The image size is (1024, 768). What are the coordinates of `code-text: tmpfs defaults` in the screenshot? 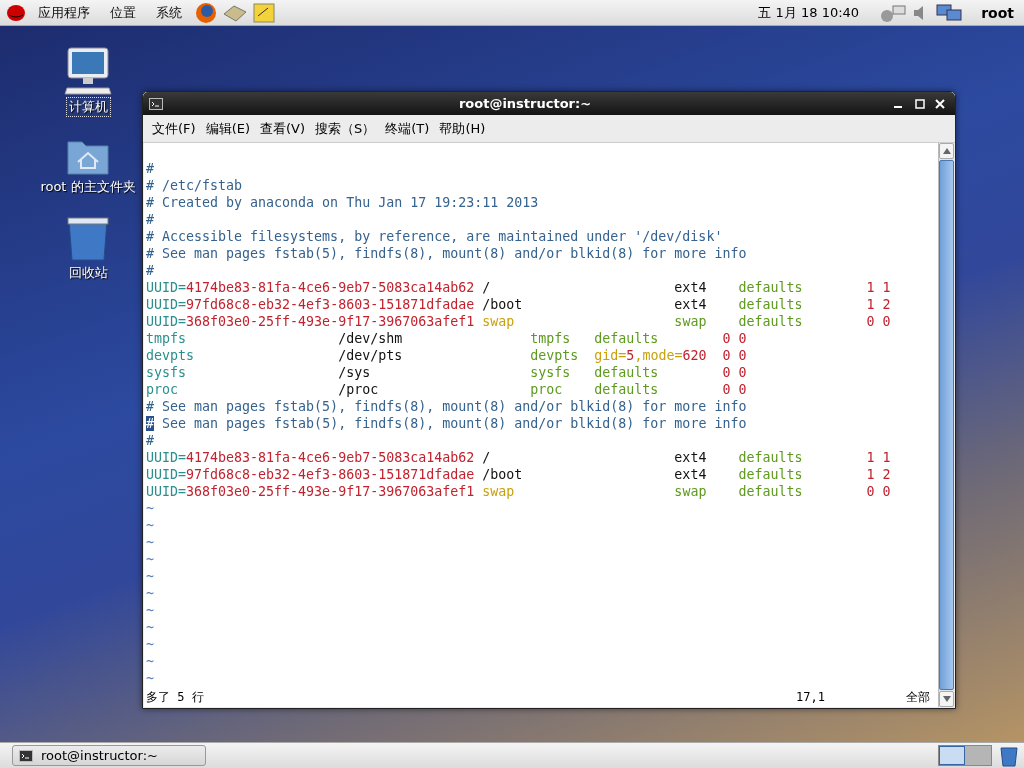 It's located at (594, 338).